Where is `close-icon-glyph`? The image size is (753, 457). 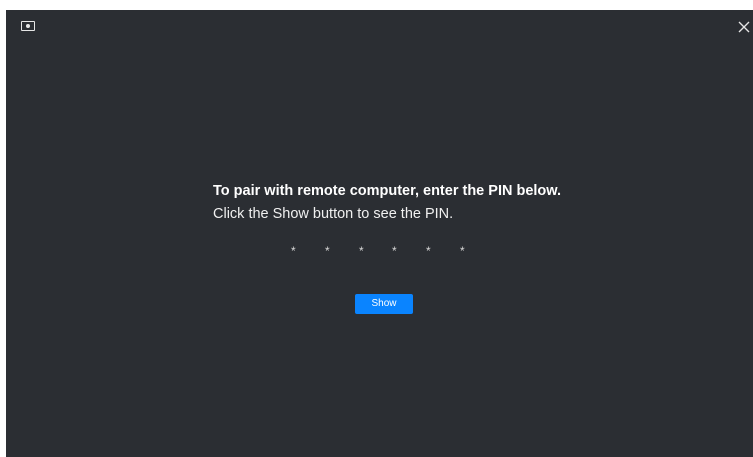 close-icon-glyph is located at coordinates (744, 27).